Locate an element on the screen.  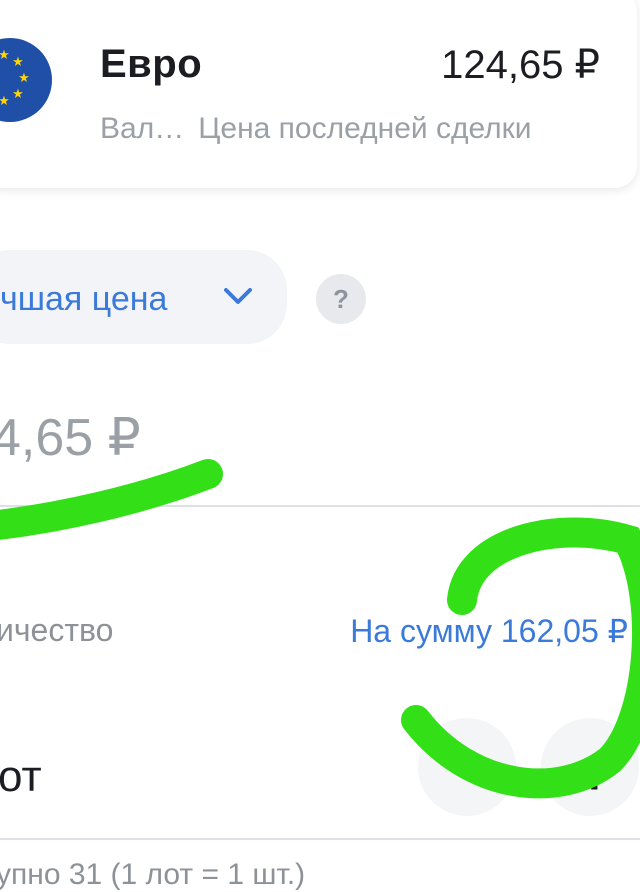
quantity-label: ичество is located at coordinates (57, 630).